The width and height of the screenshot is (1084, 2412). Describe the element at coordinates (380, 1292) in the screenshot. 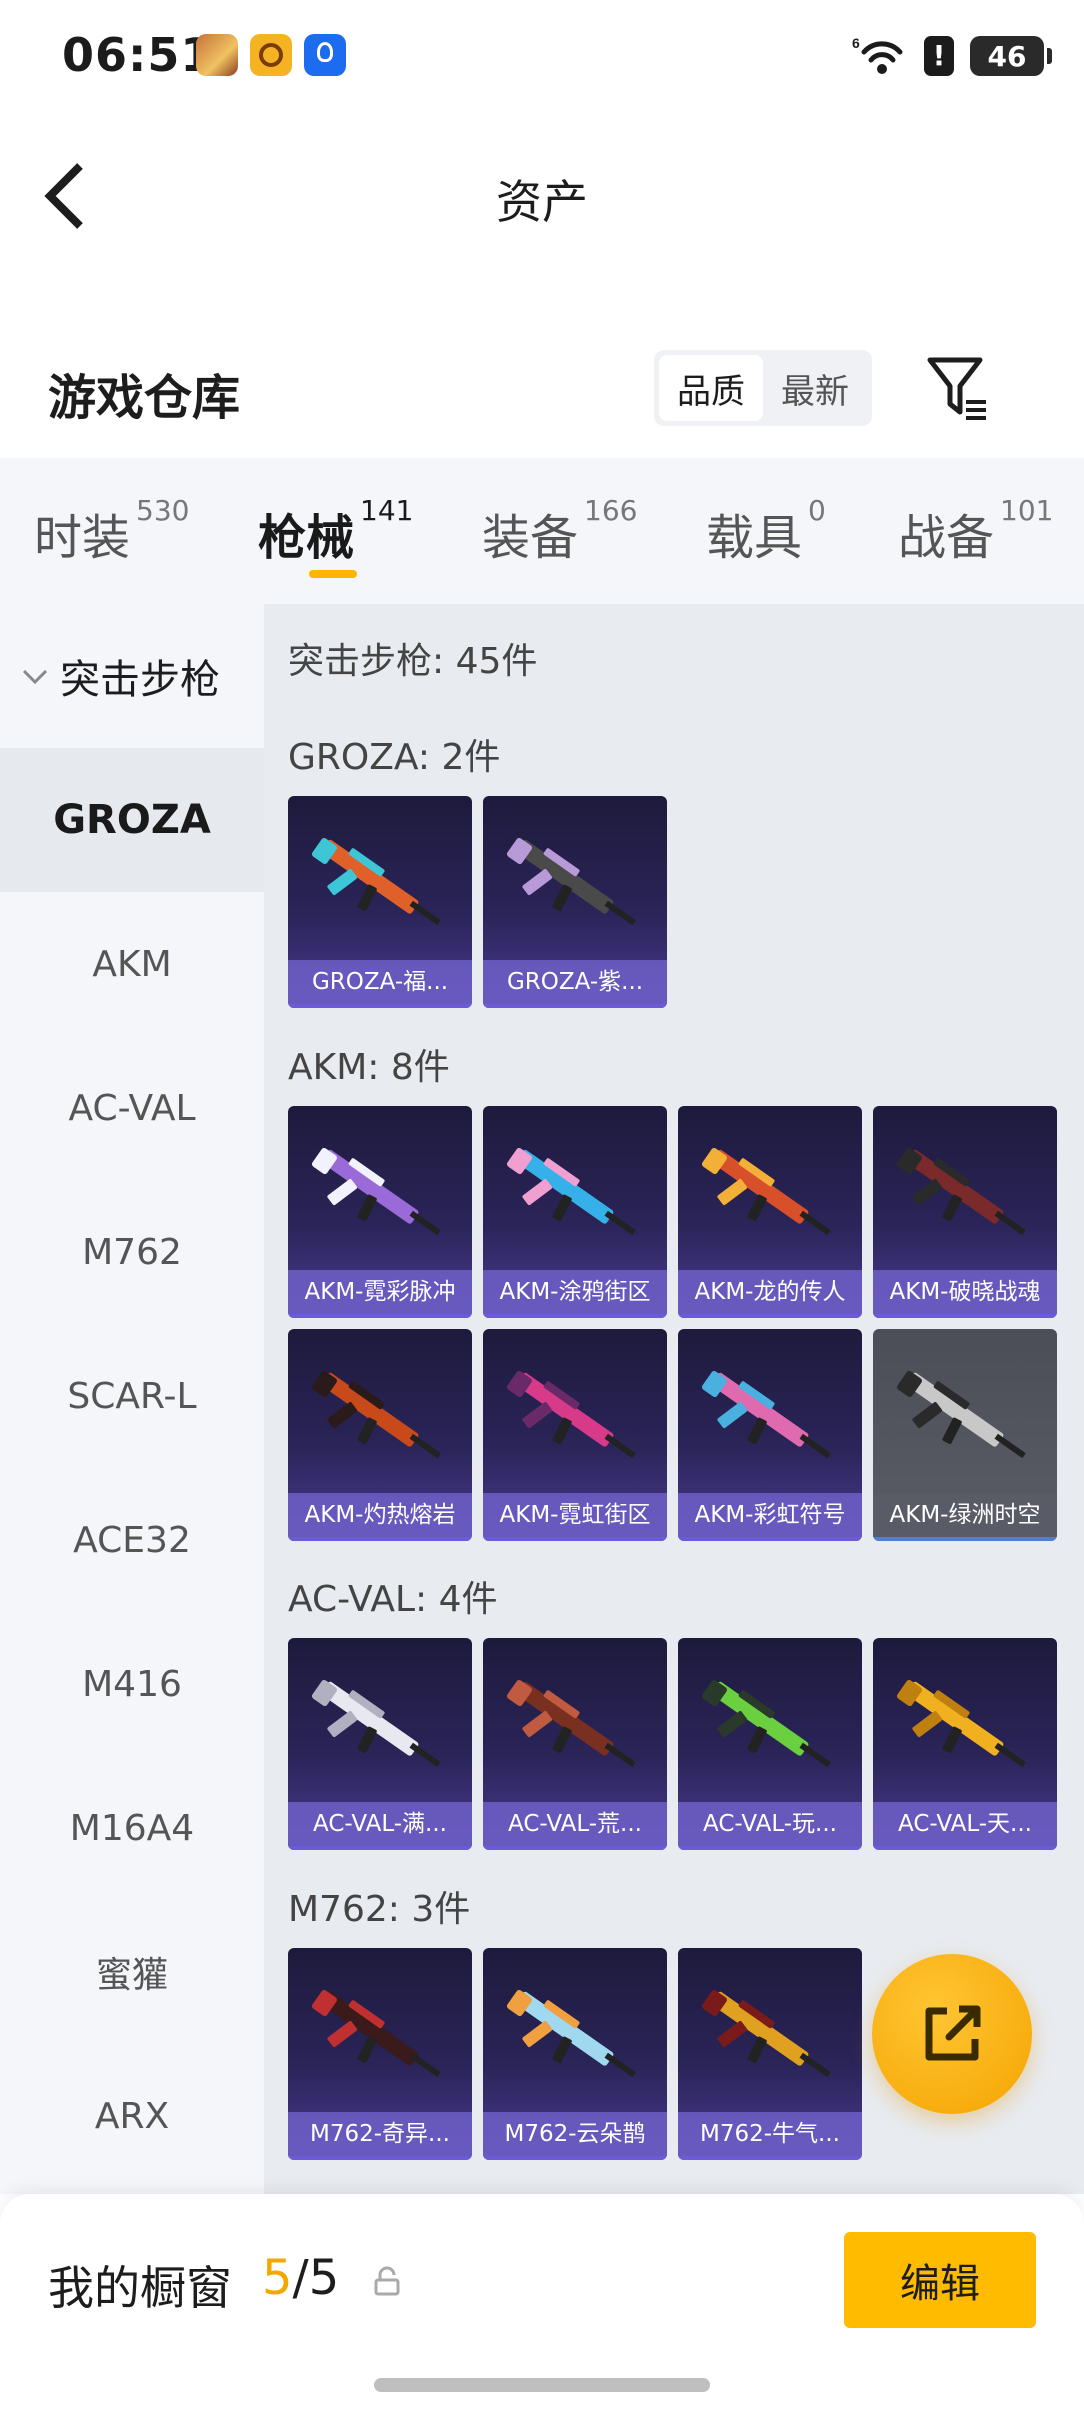

I see `weapon-card-name: AKM-霓彩脉冲` at that location.